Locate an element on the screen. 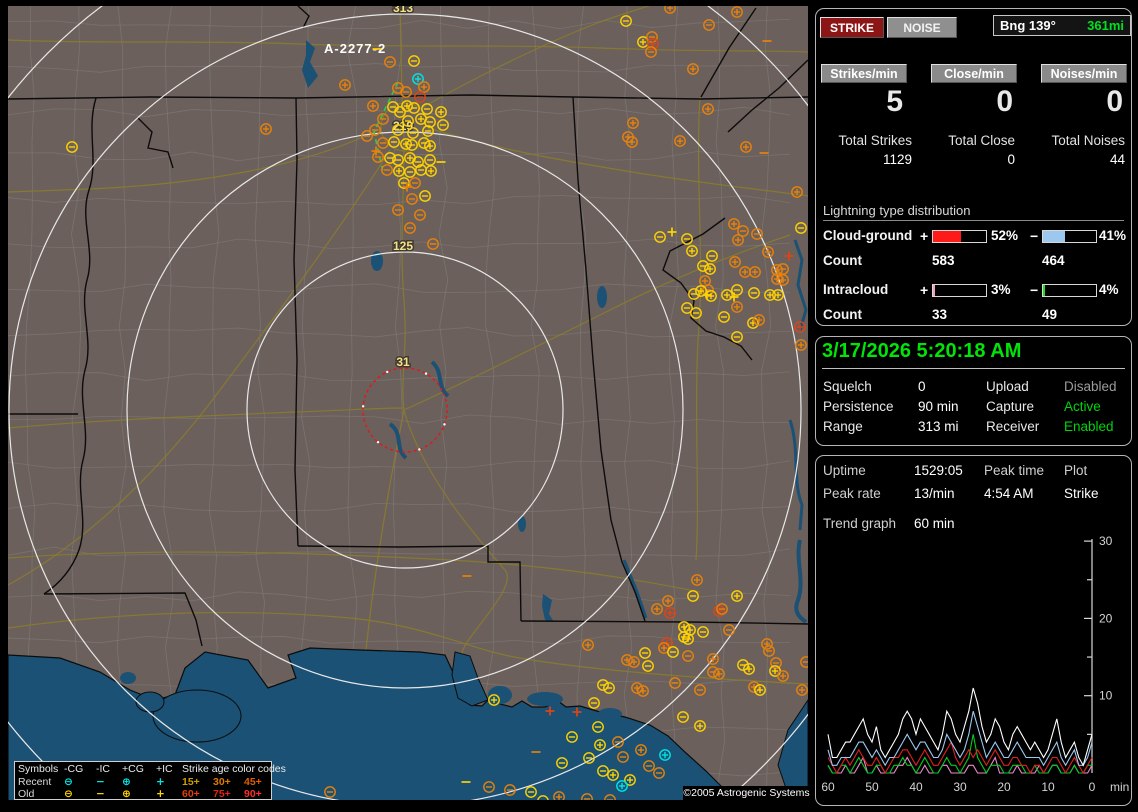 The width and height of the screenshot is (1138, 812). cg-minus-bar is located at coordinates (1069, 236).